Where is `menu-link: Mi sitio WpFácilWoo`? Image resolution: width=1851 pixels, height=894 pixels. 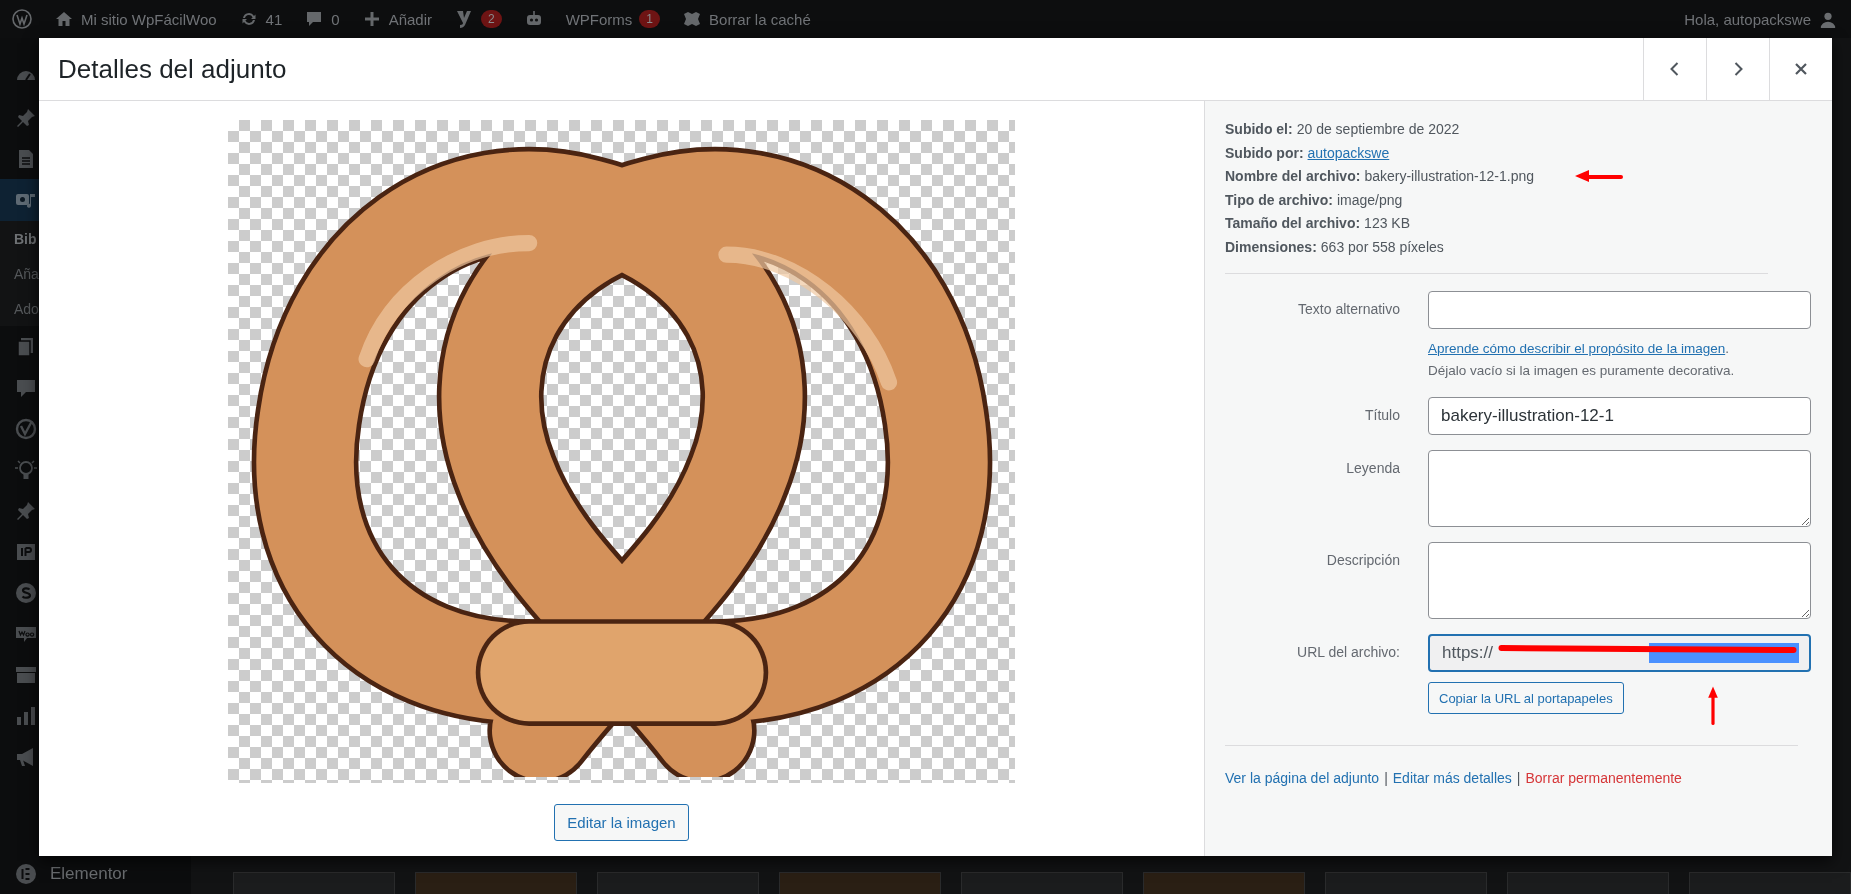 menu-link: Mi sitio WpFácilWoo is located at coordinates (149, 19).